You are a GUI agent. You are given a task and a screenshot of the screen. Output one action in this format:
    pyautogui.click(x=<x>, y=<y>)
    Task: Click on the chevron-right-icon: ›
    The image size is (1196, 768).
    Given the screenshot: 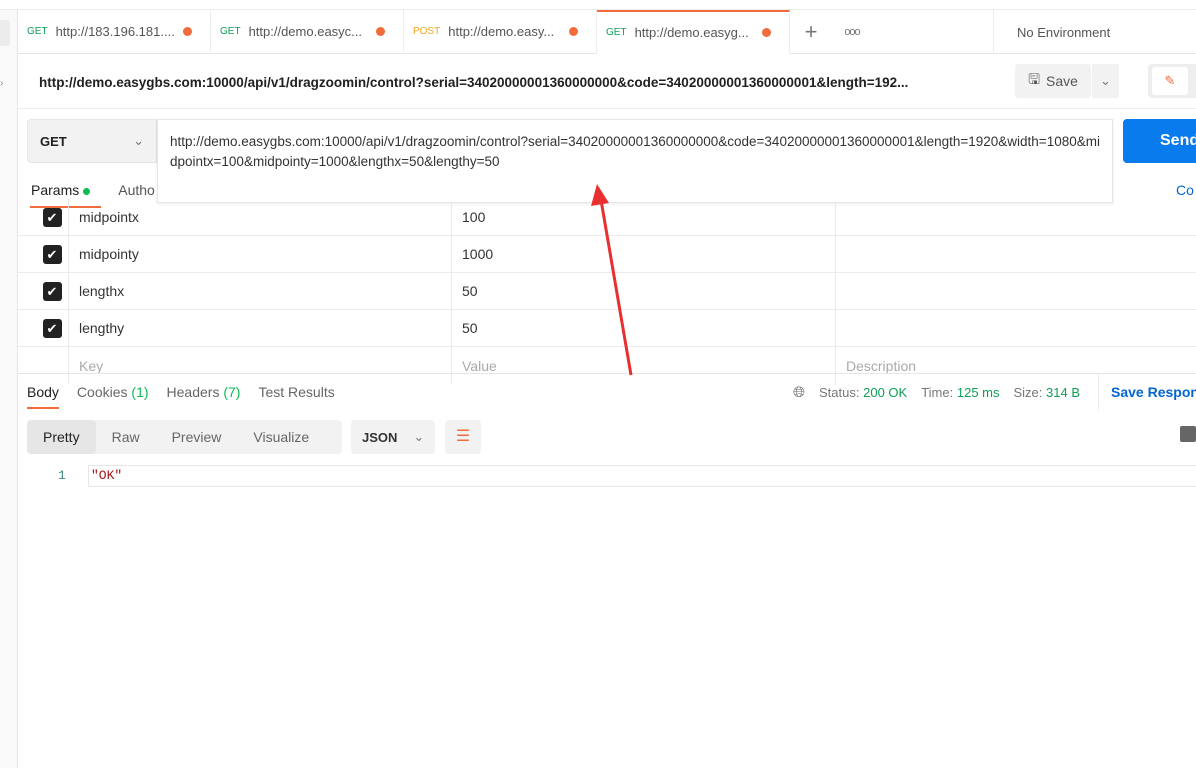 What is the action you would take?
    pyautogui.click(x=1, y=83)
    